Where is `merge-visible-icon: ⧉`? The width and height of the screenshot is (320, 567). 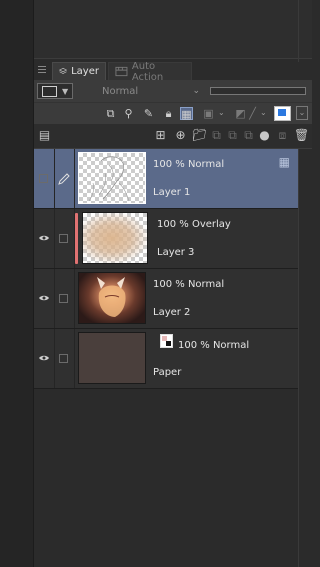 merge-visible-icon: ⧉ is located at coordinates (248, 135).